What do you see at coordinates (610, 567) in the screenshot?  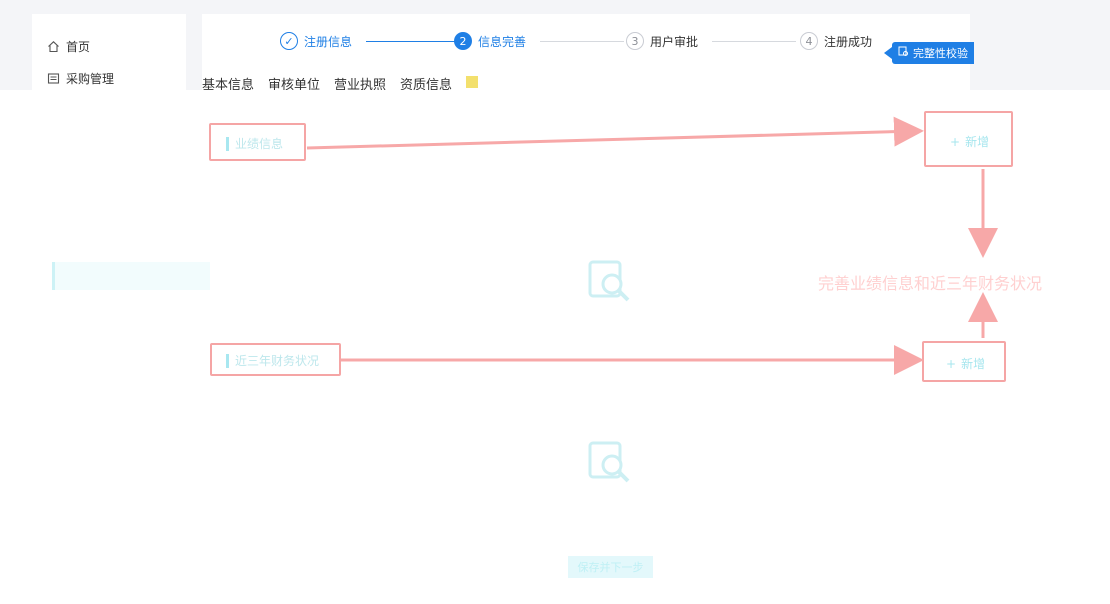 I see `save-and-next-button: 保存并下一步` at bounding box center [610, 567].